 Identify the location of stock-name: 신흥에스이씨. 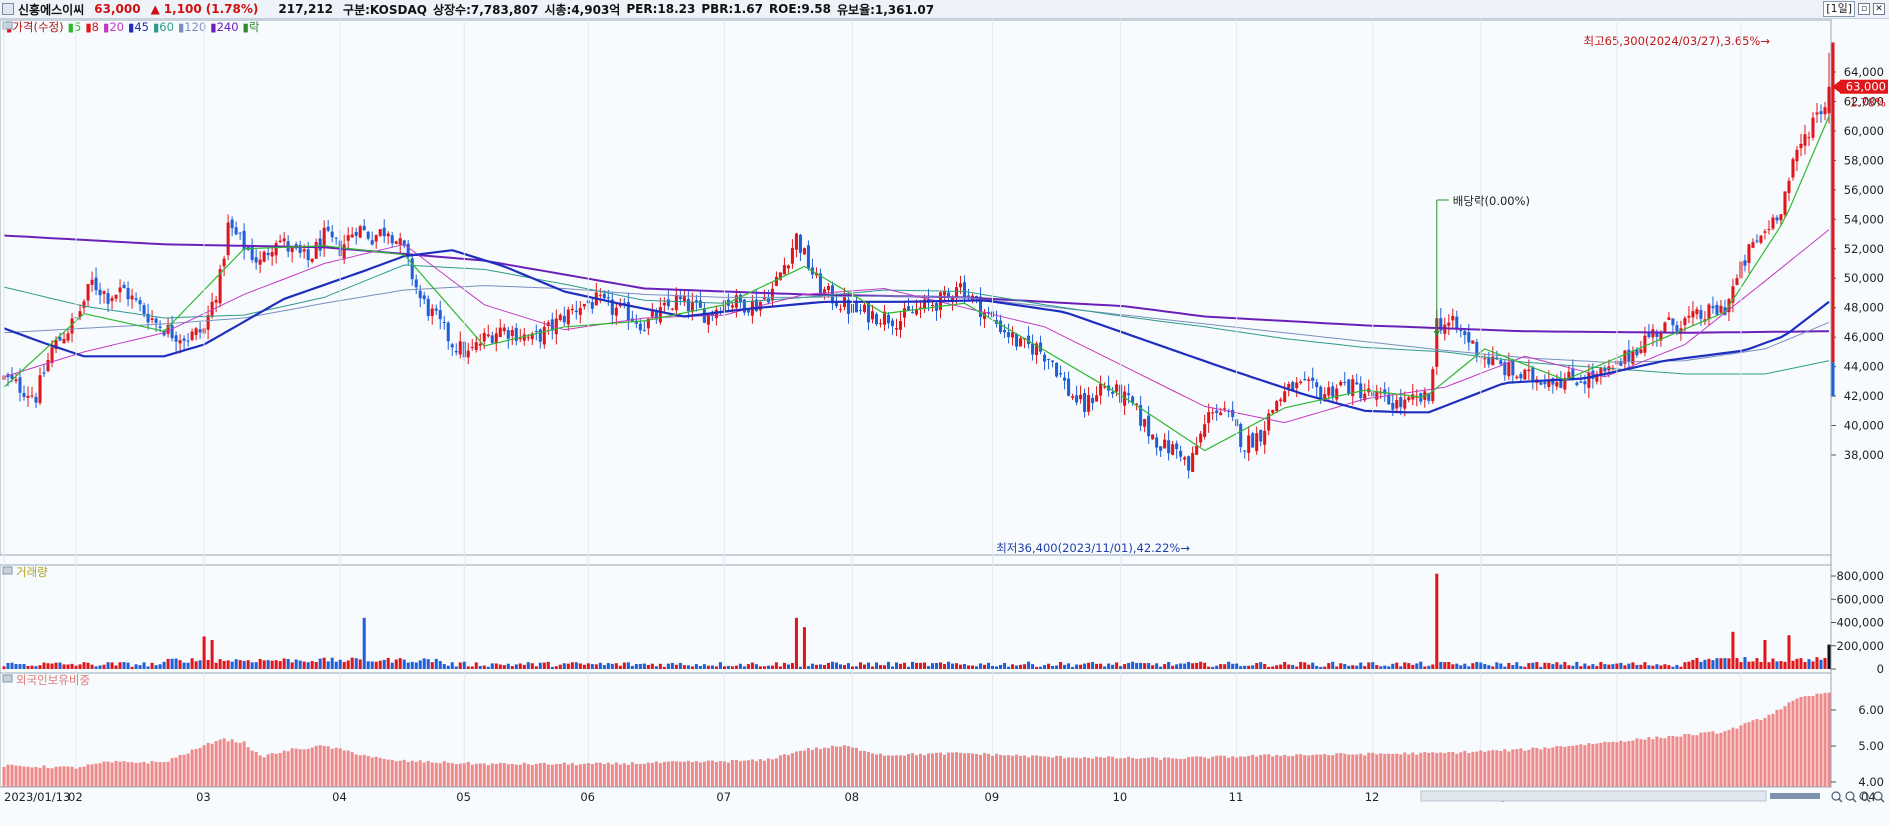
(51, 9).